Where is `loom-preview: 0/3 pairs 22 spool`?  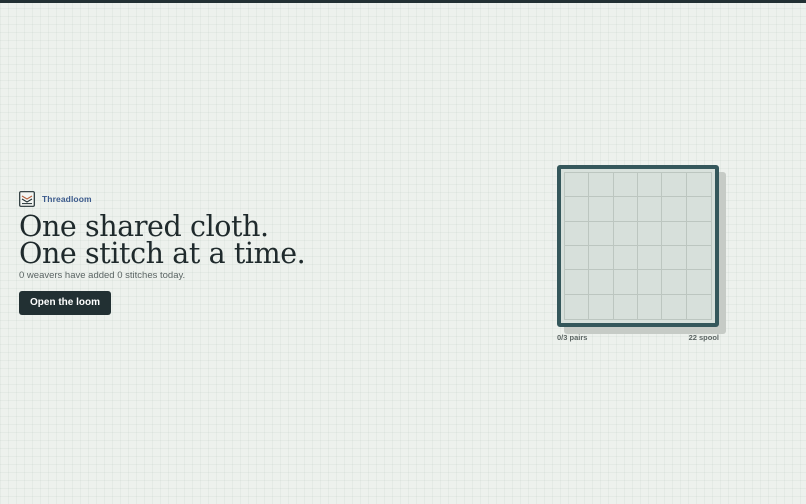
loom-preview: 0/3 pairs 22 spool is located at coordinates (641, 253).